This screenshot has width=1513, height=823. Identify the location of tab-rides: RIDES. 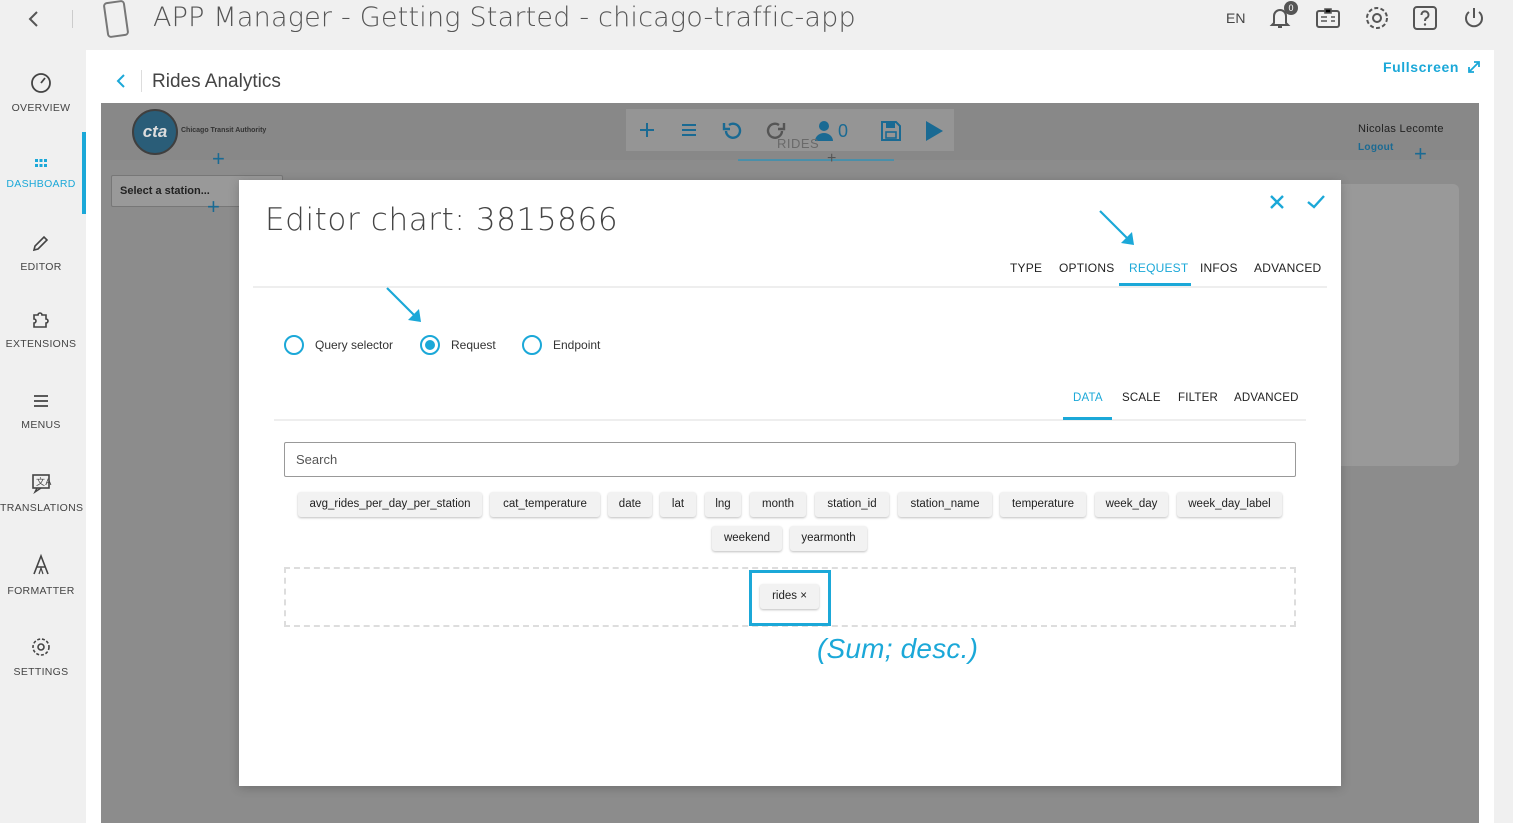
(798, 143).